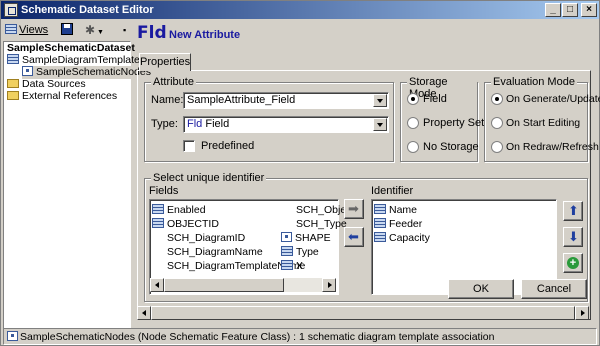  Describe the element at coordinates (543, 123) in the screenshot. I see `eval-start-editing-label: On Start Editing` at that location.